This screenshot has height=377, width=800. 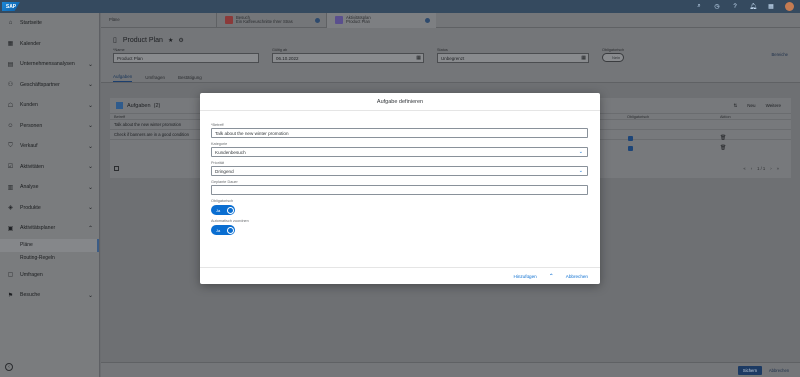 What do you see at coordinates (551, 276) in the screenshot?
I see `chevron-up-icon: ⌃` at bounding box center [551, 276].